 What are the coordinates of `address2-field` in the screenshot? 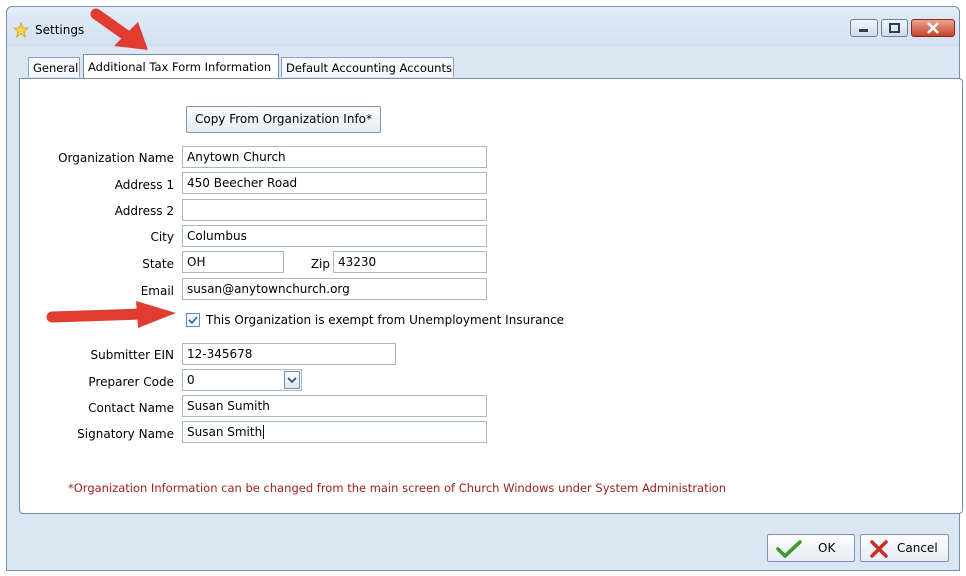 It's located at (334, 210).